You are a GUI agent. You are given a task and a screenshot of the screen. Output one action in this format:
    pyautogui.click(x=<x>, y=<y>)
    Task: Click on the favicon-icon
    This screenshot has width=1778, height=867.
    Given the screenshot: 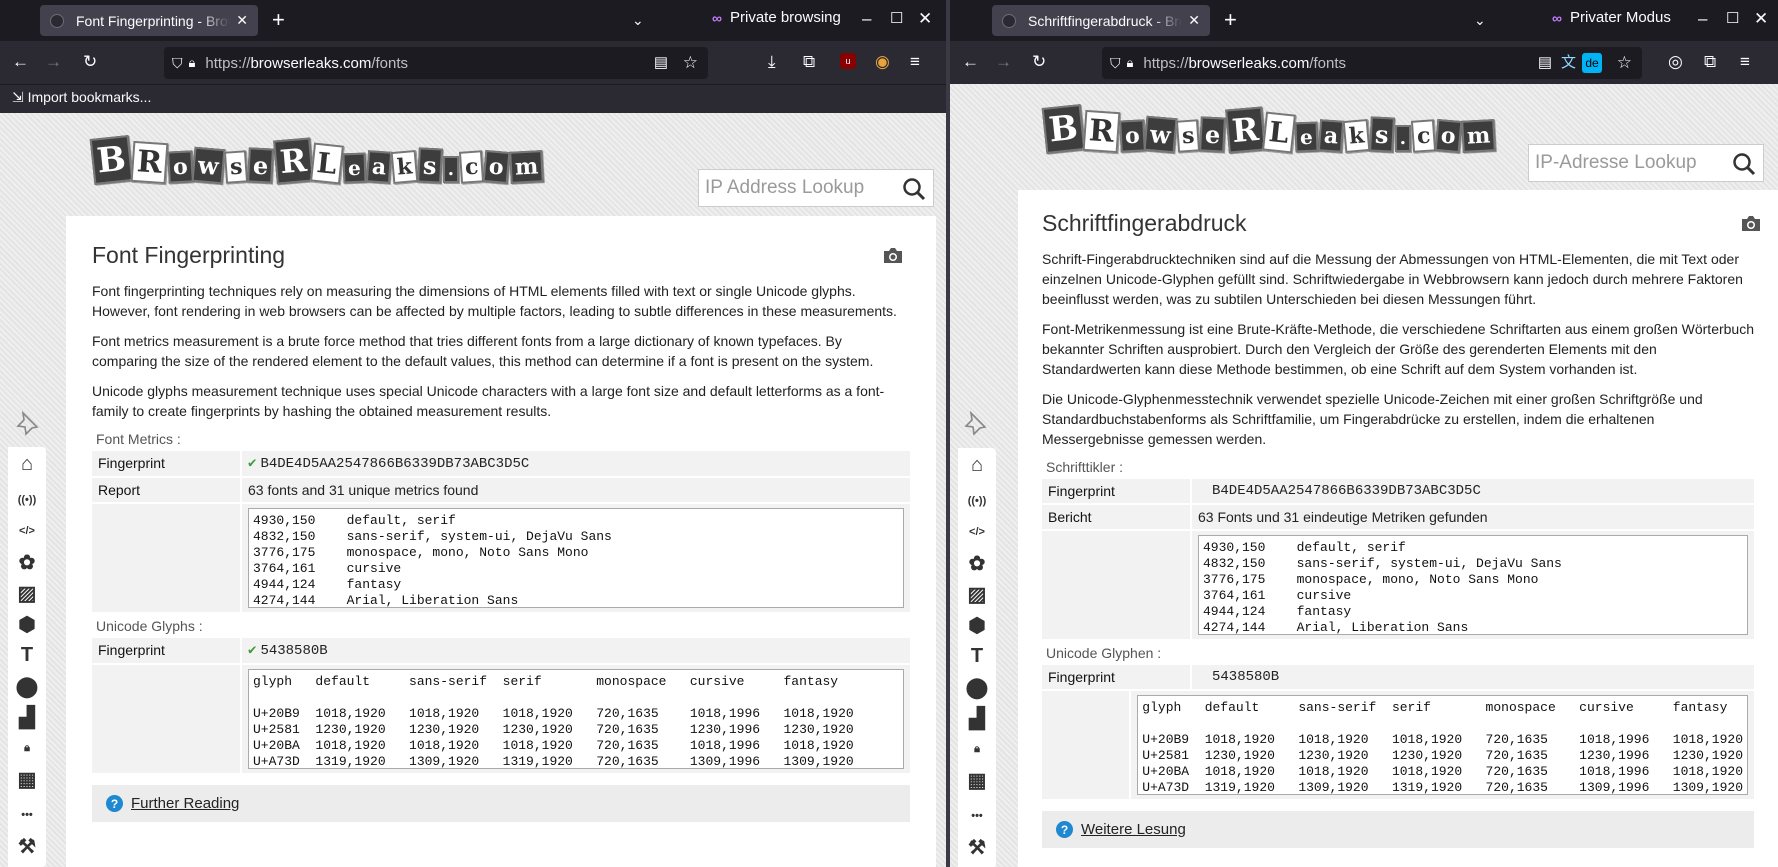 What is the action you would take?
    pyautogui.click(x=57, y=20)
    